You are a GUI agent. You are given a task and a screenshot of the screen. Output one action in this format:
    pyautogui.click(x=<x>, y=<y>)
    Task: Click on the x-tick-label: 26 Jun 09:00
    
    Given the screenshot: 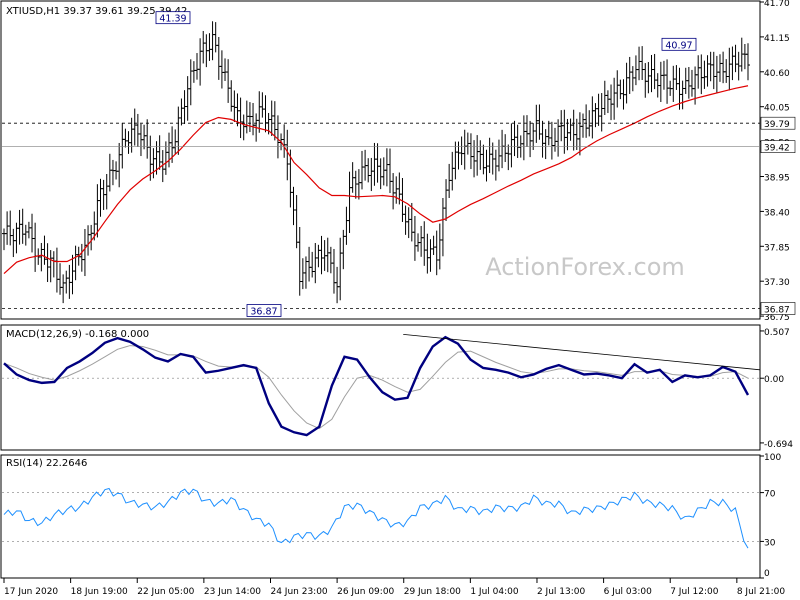 What is the action you would take?
    pyautogui.click(x=365, y=592)
    